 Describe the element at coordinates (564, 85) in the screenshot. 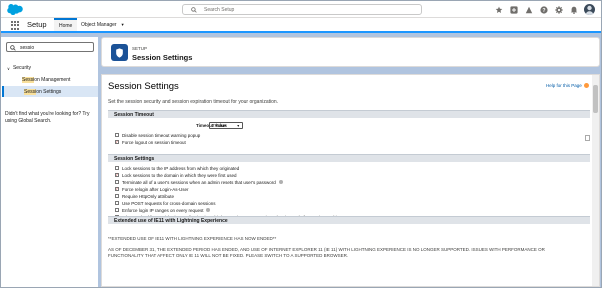

I see `help-link-label: Help for this Page` at that location.